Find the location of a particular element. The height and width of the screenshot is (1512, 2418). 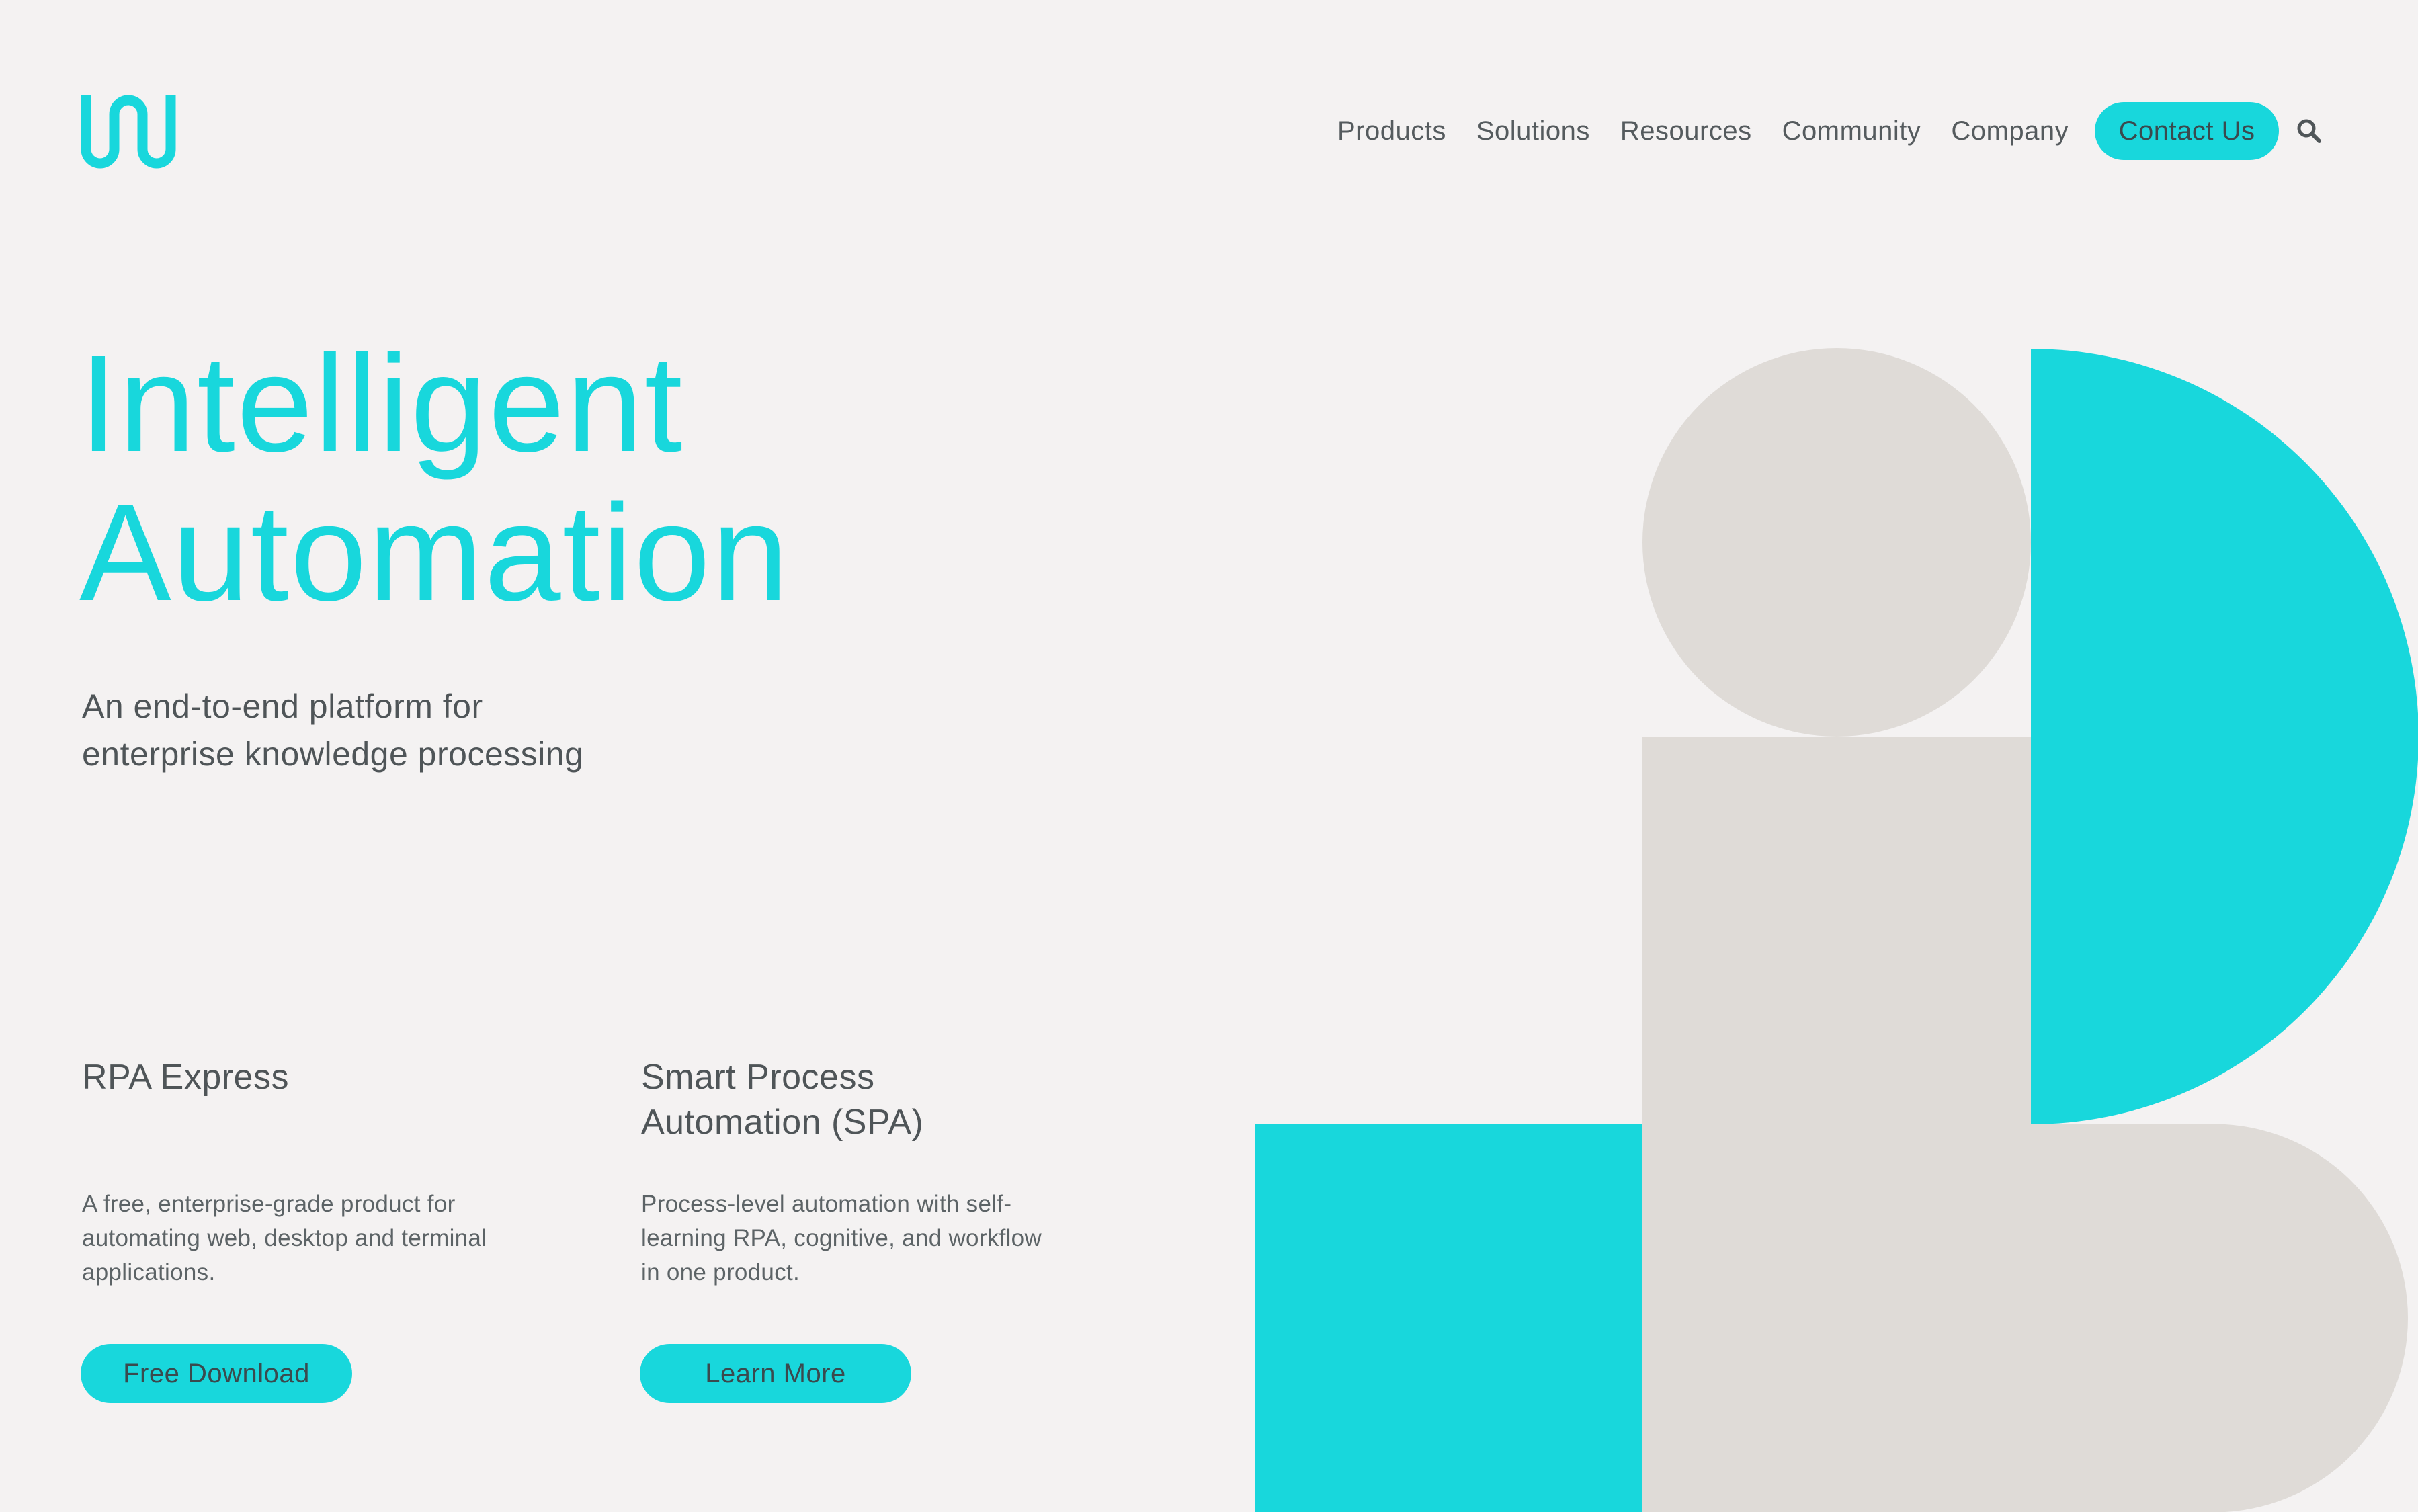

cyan-square-shape is located at coordinates (1449, 1318).